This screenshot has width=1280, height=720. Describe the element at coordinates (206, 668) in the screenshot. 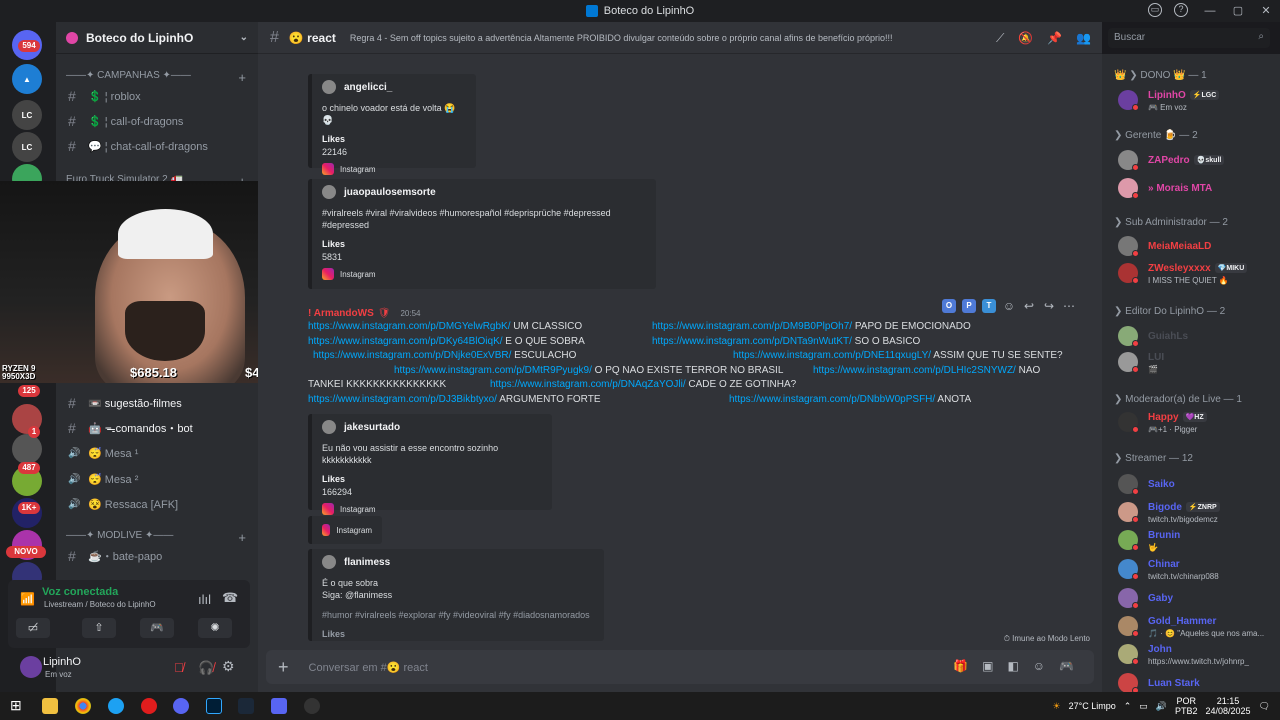

I see `deafen-icon: 🎧̸` at that location.